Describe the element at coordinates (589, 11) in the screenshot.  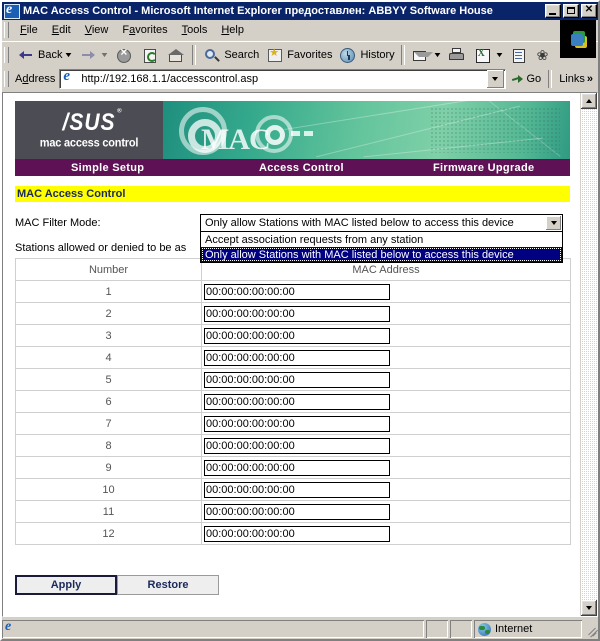
I see `close-button: ✕` at that location.